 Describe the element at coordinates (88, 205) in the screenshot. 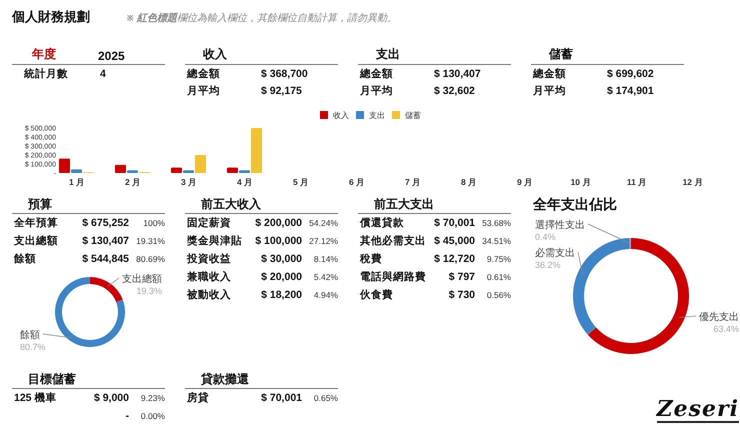

I see `section-title: 預算` at that location.